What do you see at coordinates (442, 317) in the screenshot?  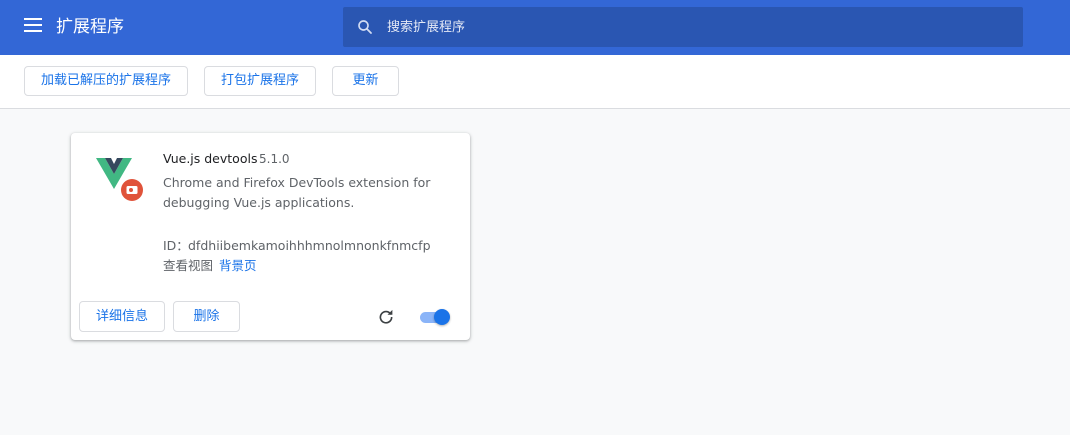 I see `toggle-knob` at bounding box center [442, 317].